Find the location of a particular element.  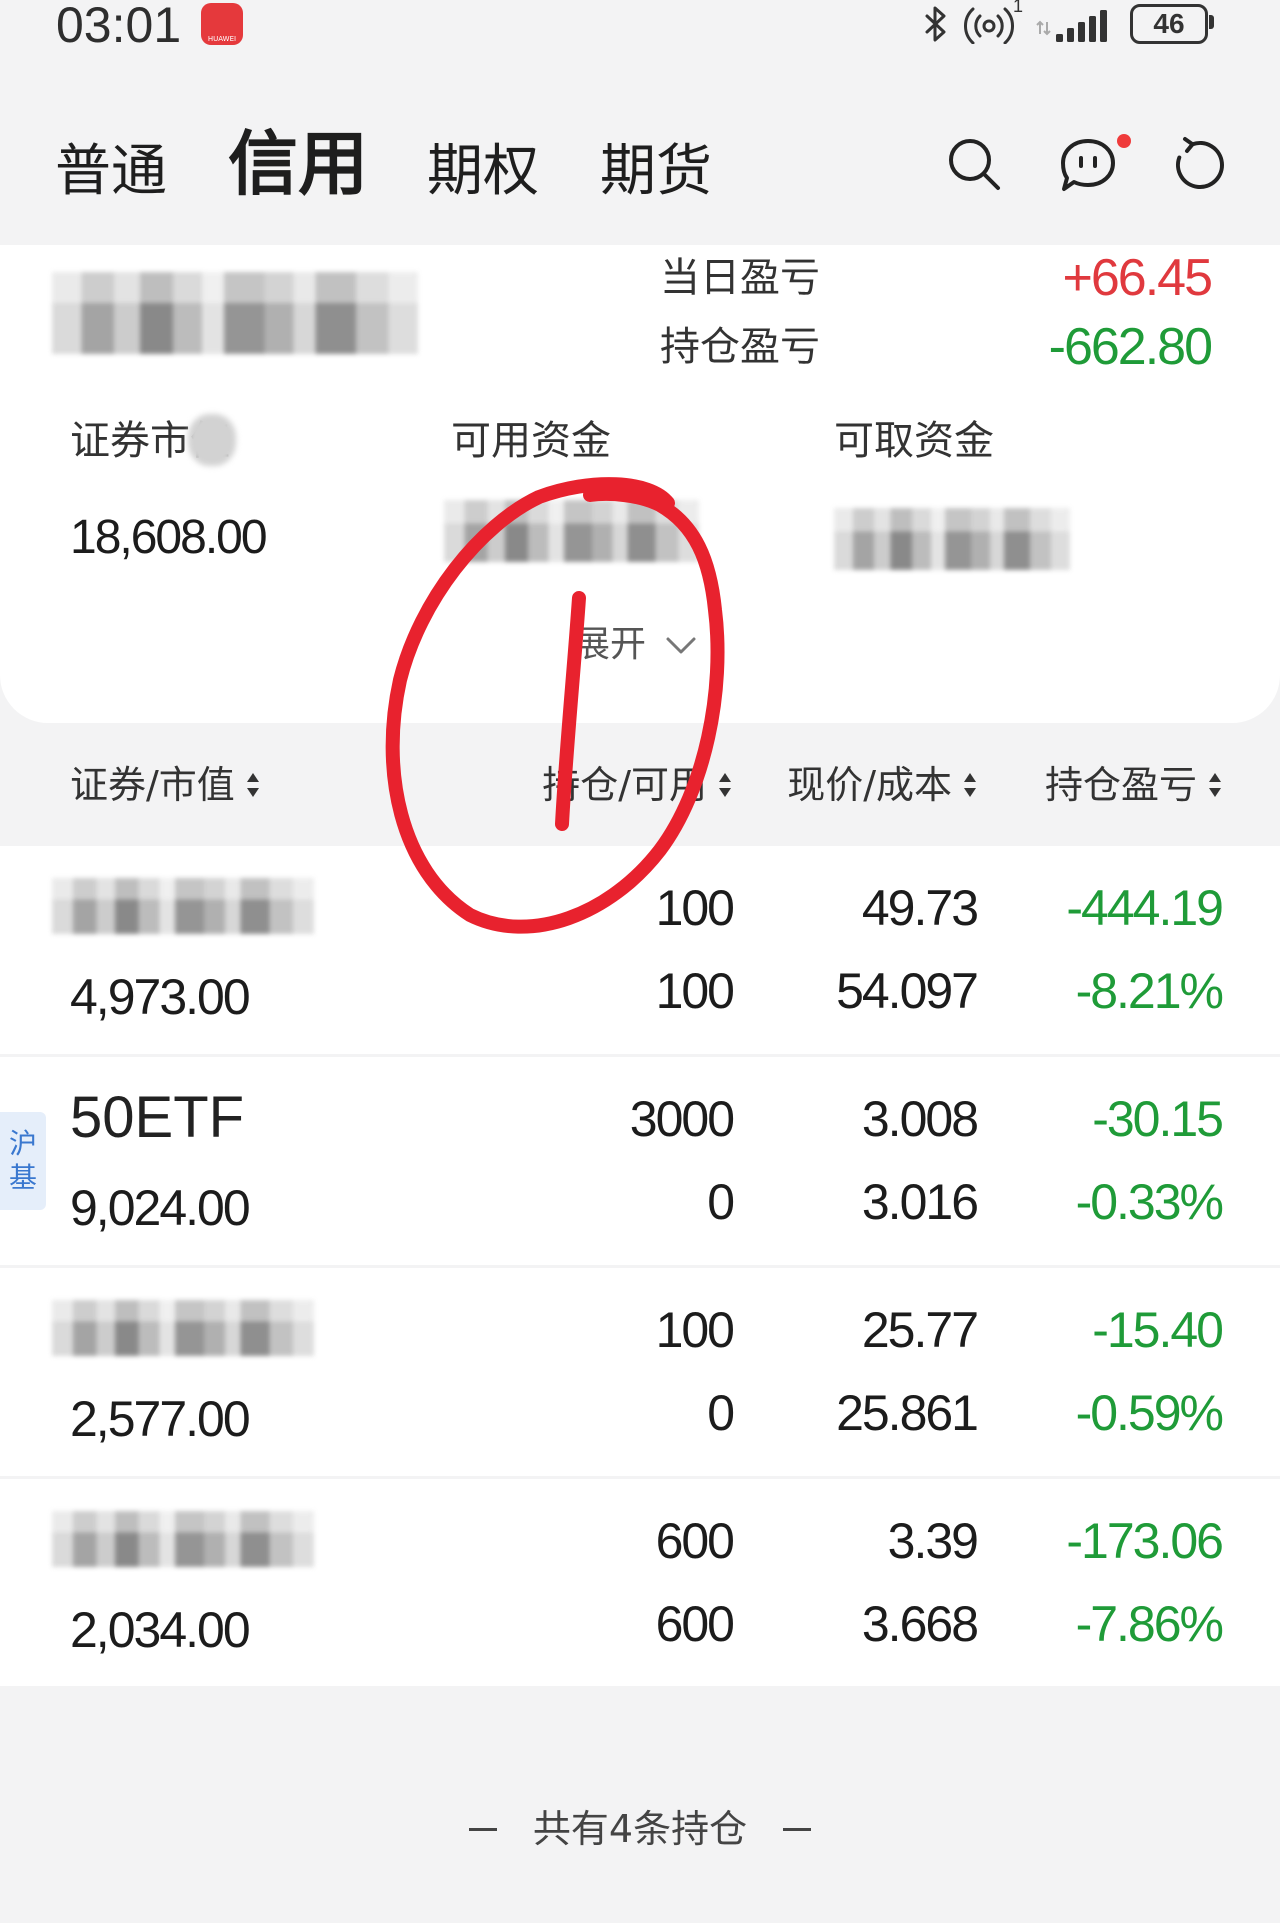

row-pnl-pct: -0.59% is located at coordinates (1149, 1413).